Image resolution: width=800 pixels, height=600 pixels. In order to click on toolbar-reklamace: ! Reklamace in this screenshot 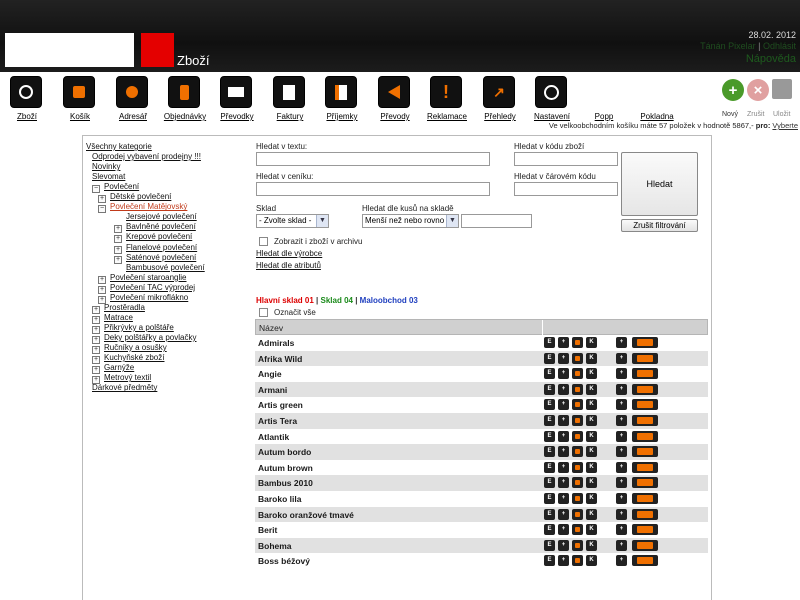, I will do `click(447, 99)`.